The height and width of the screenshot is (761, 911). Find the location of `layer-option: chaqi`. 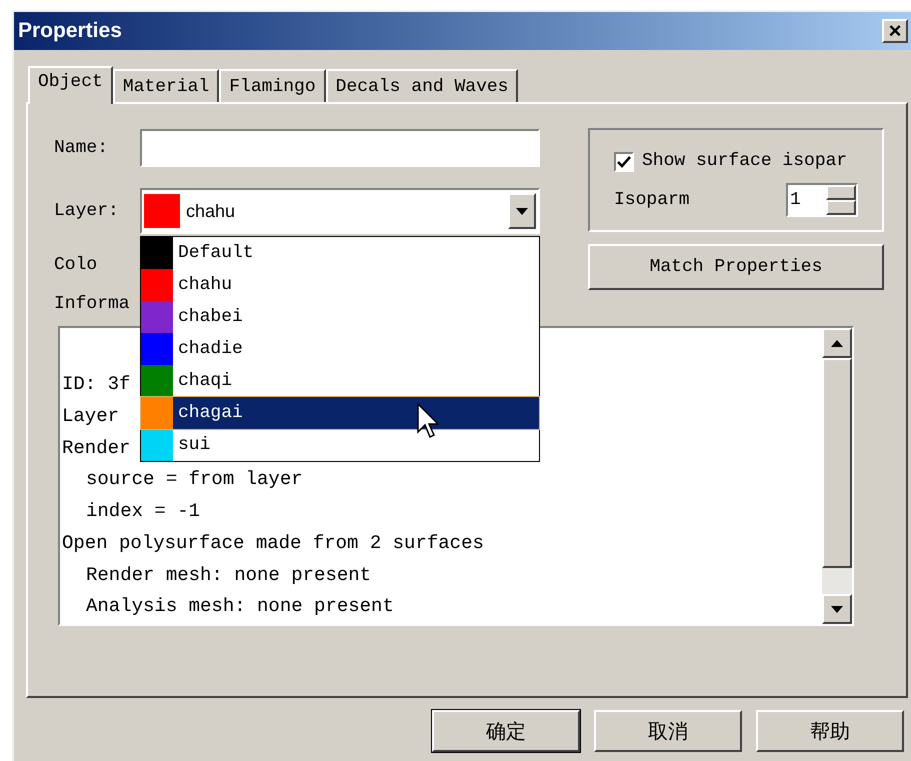

layer-option: chaqi is located at coordinates (340, 381).